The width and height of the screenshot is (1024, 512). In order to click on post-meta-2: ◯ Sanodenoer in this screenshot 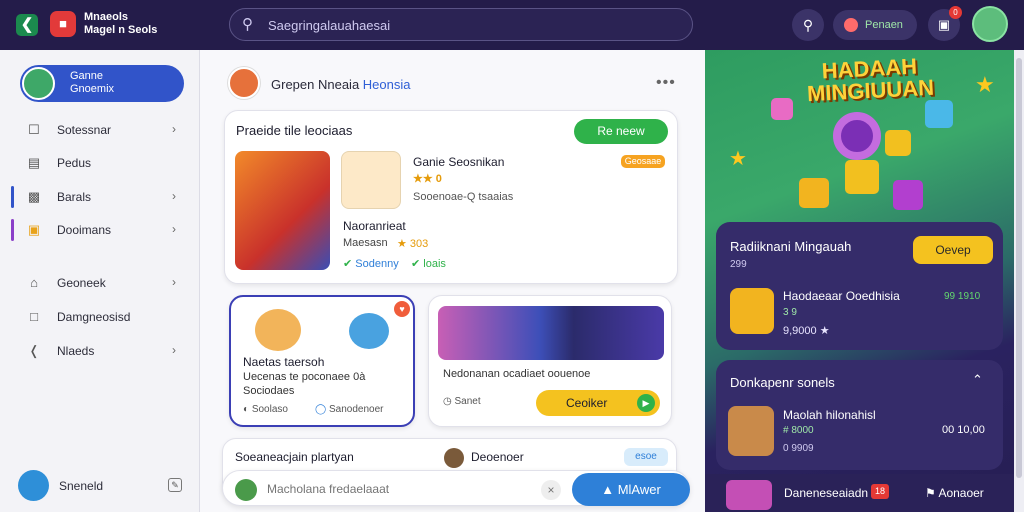, I will do `click(349, 409)`.